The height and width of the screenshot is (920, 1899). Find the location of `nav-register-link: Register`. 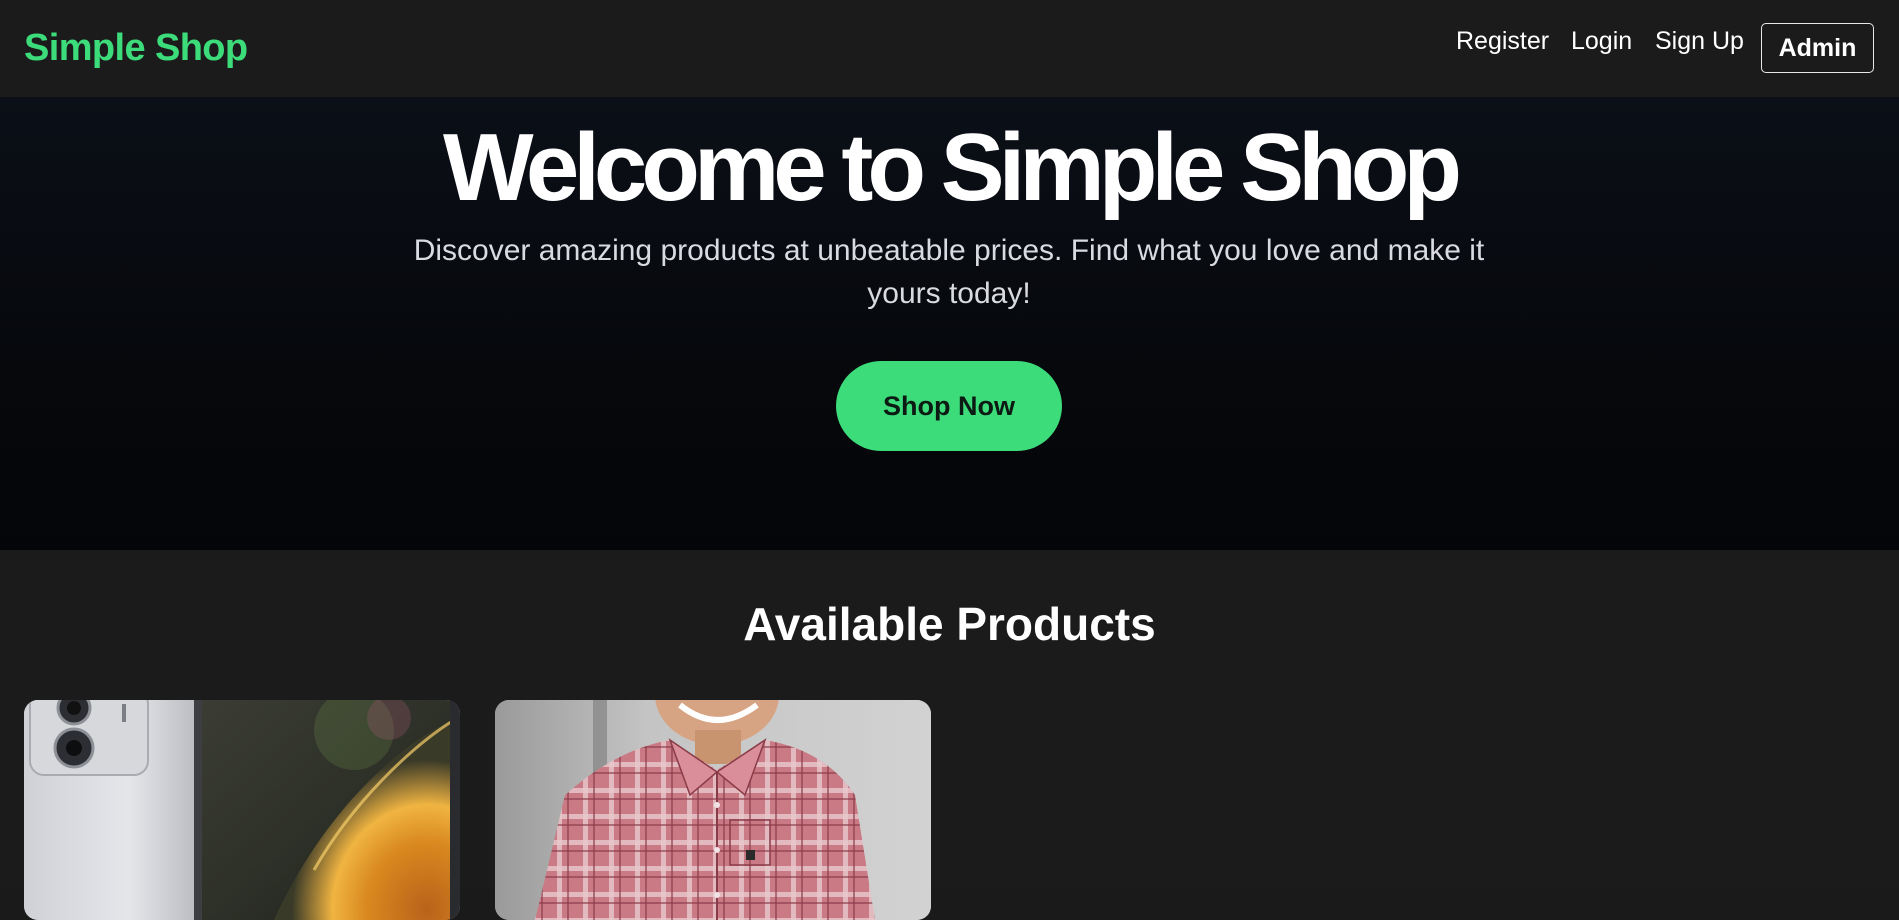

nav-register-link: Register is located at coordinates (1502, 41).